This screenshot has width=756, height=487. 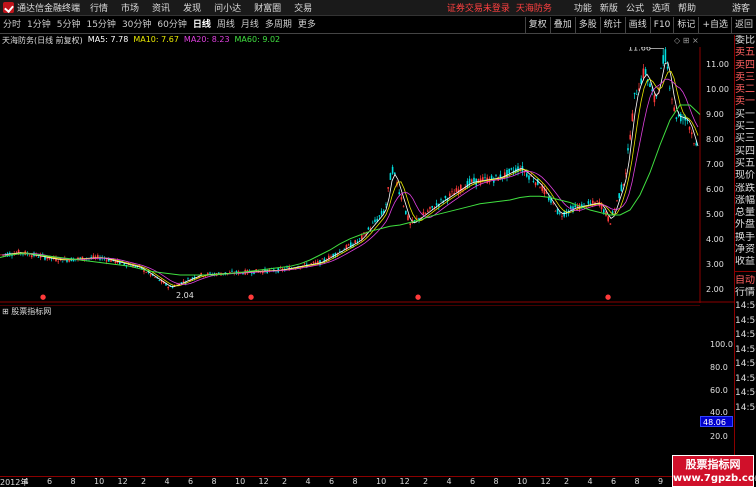 I want to click on add-watchlist-button: +自选, so click(x=714, y=25).